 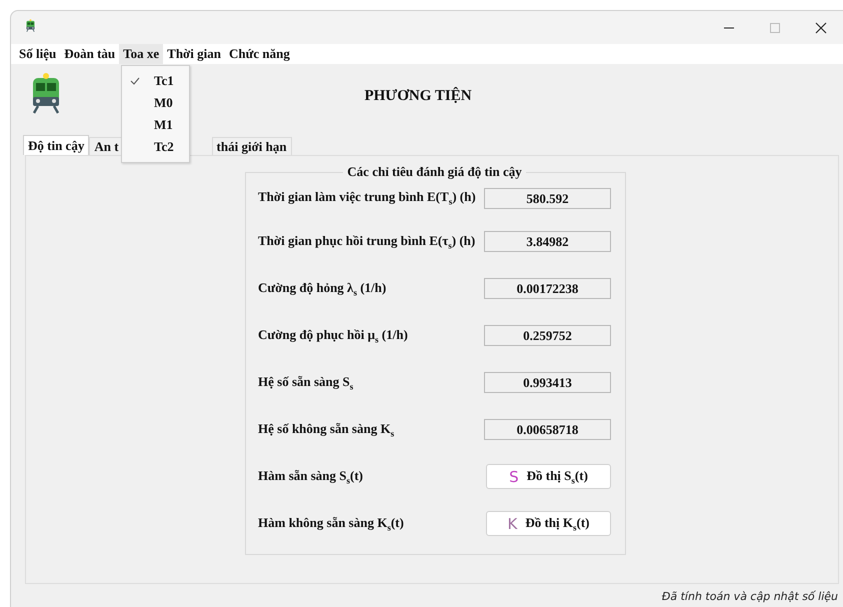 I want to click on menu-item: Chức năng, so click(x=259, y=54).